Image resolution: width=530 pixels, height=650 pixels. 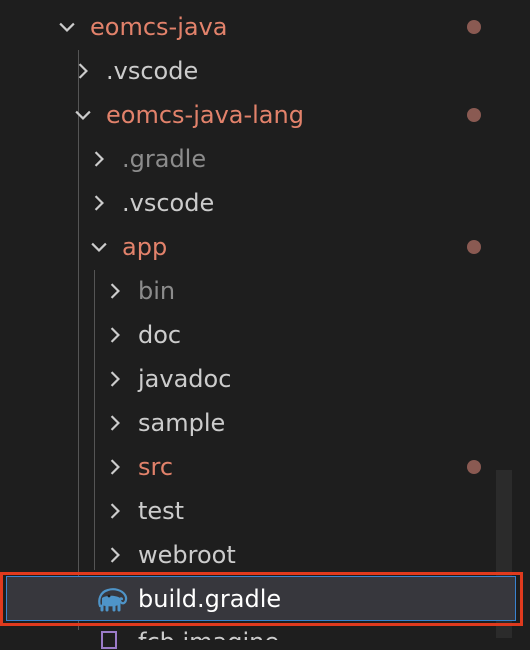 What do you see at coordinates (182, 423) in the screenshot?
I see `tree-item-label: sample` at bounding box center [182, 423].